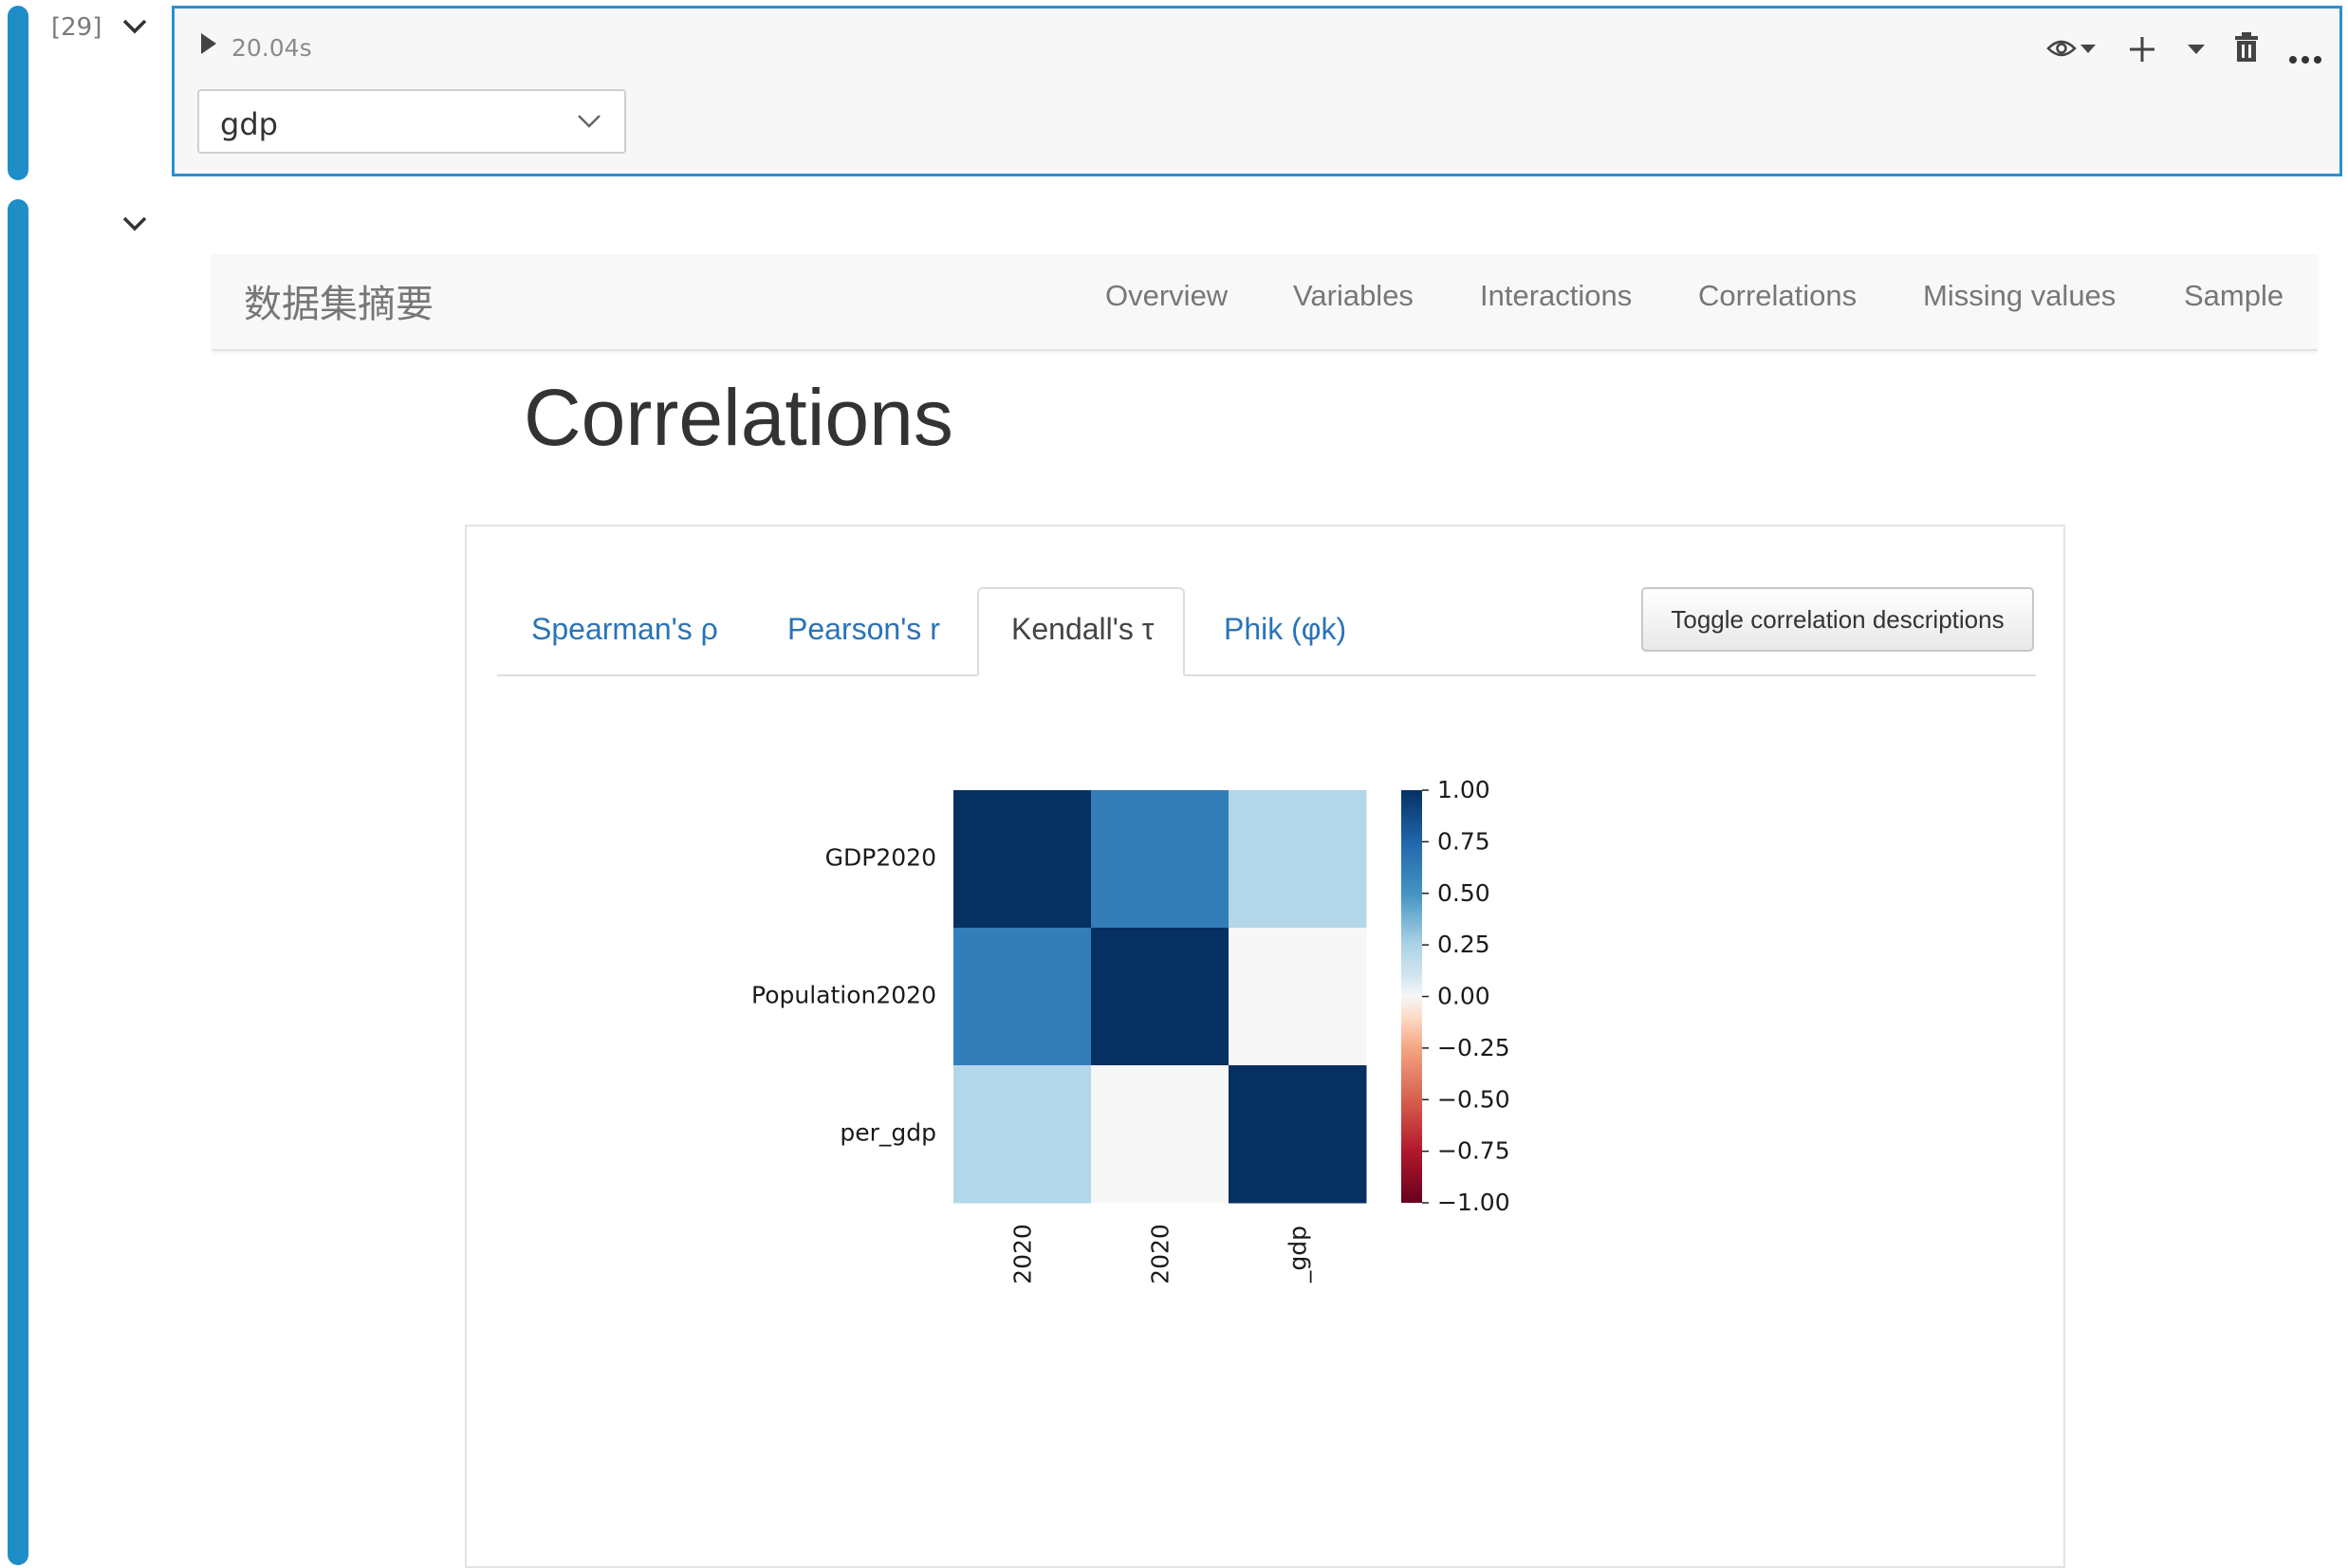  What do you see at coordinates (1473, 1099) in the screenshot?
I see `colorbar-tick-label-6: −0.50` at bounding box center [1473, 1099].